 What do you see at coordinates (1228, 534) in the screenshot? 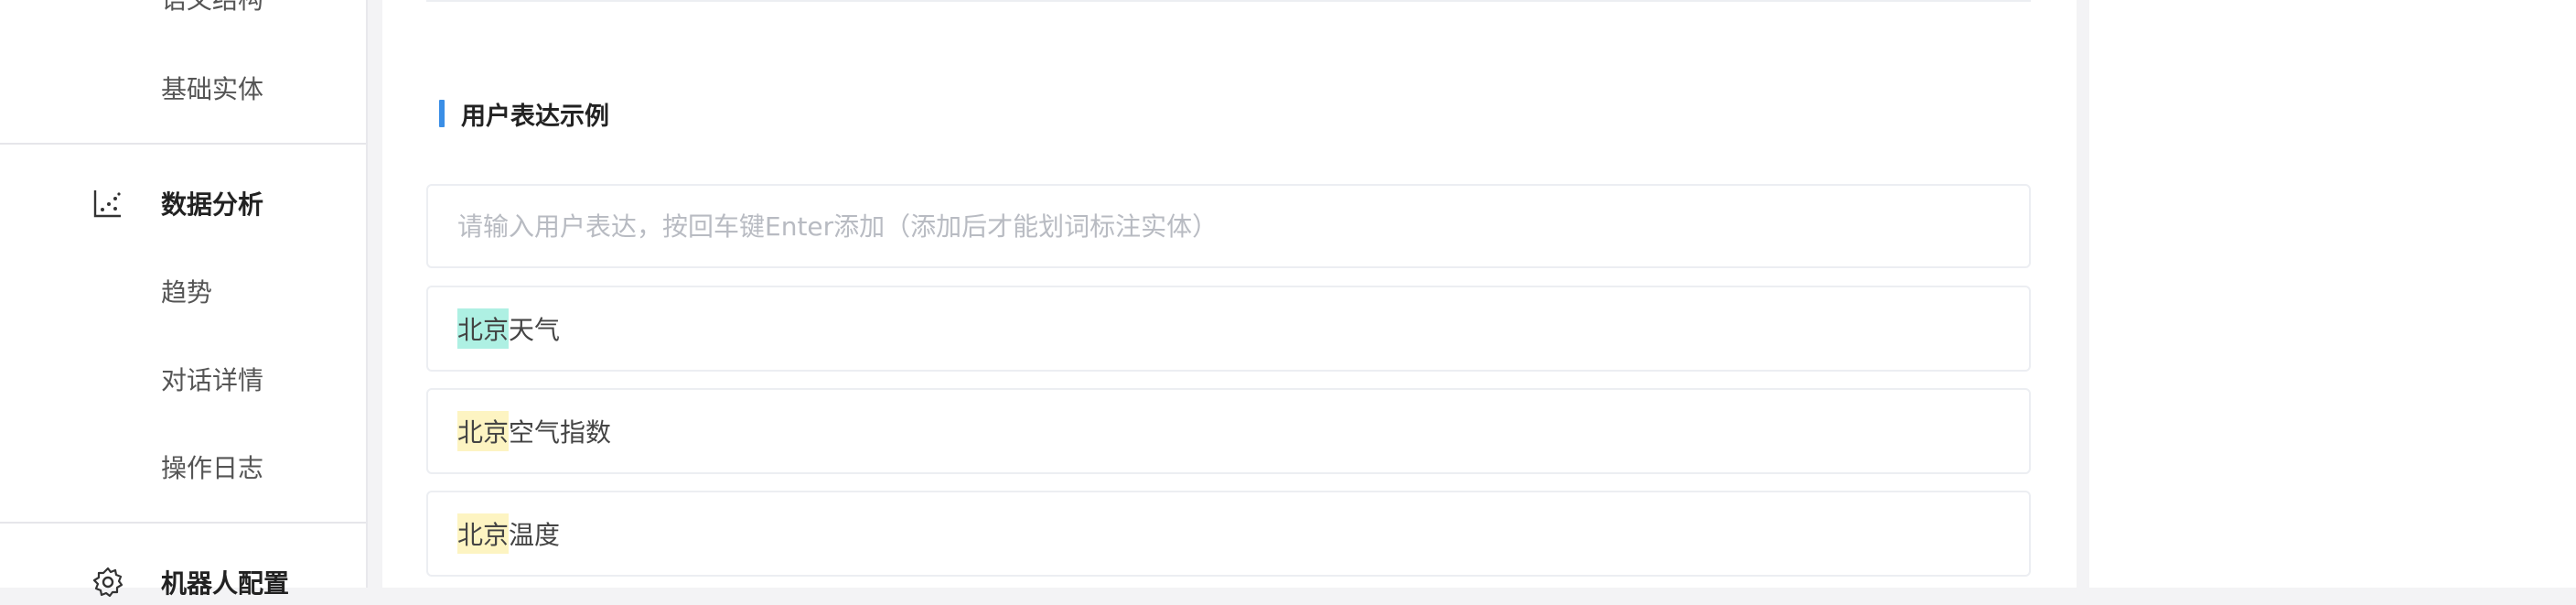
I see `expression-item: 北京 温度` at bounding box center [1228, 534].